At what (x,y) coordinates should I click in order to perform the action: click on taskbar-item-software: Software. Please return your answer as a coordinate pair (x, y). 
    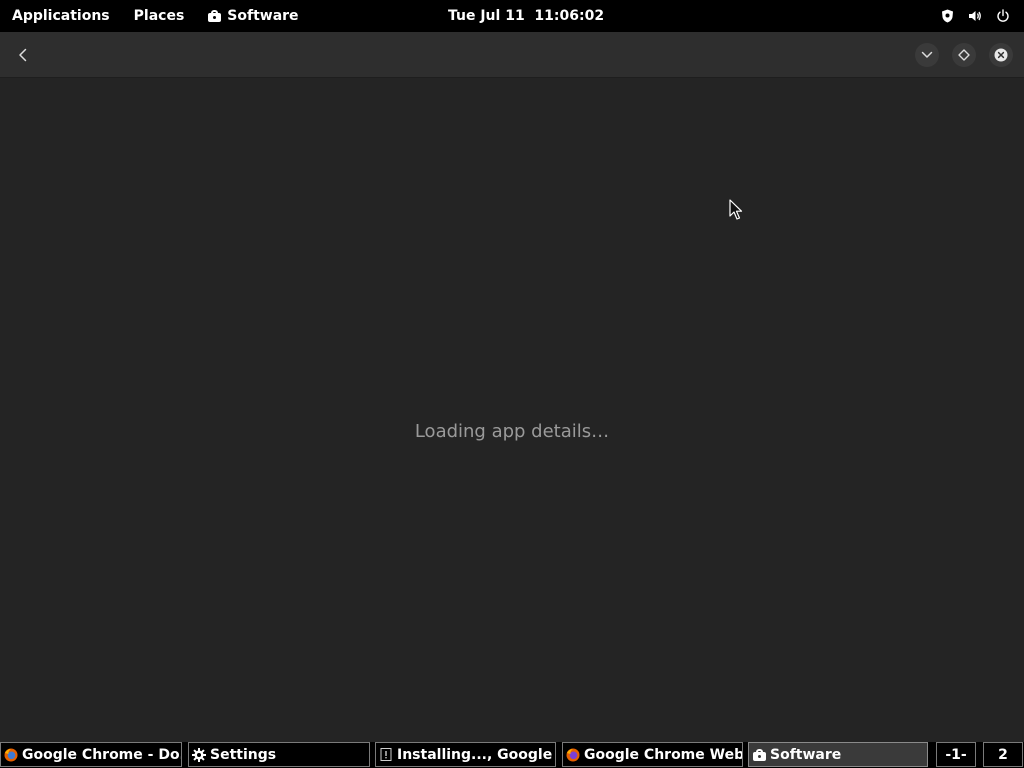
    Looking at the image, I should click on (838, 754).